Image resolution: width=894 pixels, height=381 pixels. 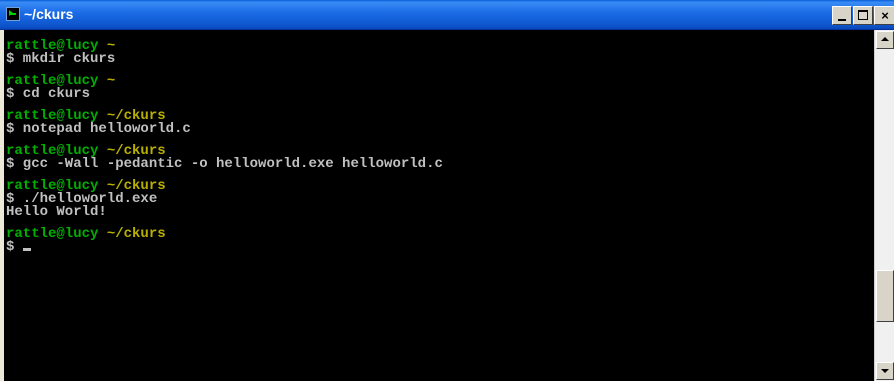 I want to click on close-button: ×, so click(x=884, y=15).